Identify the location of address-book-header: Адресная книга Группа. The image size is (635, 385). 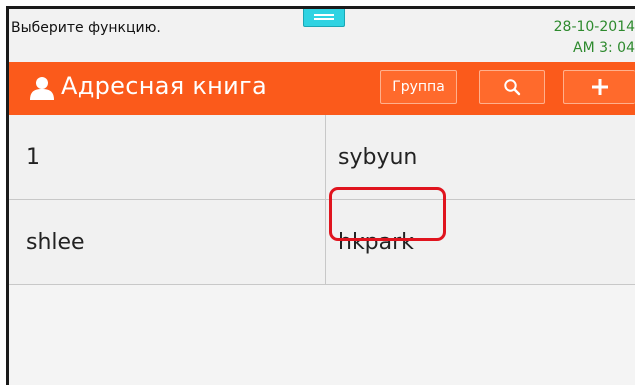
(322, 88).